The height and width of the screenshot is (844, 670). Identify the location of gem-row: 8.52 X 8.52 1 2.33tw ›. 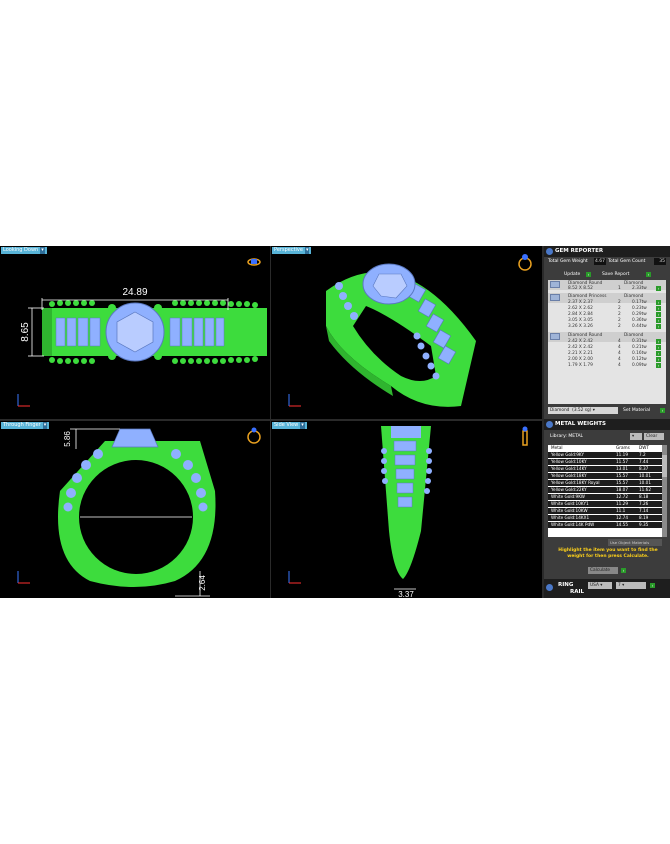
(614, 289).